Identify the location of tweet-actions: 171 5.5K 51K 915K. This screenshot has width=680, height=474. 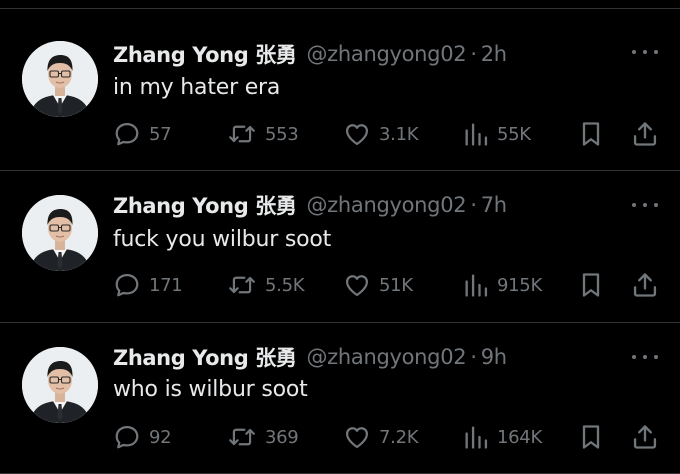
(387, 285).